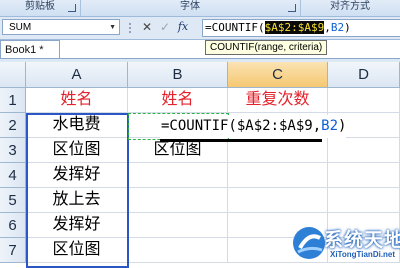 Image resolution: width=400 pixels, height=268 pixels. Describe the element at coordinates (112, 28) in the screenshot. I see `chevron-down-icon: ▼` at that location.